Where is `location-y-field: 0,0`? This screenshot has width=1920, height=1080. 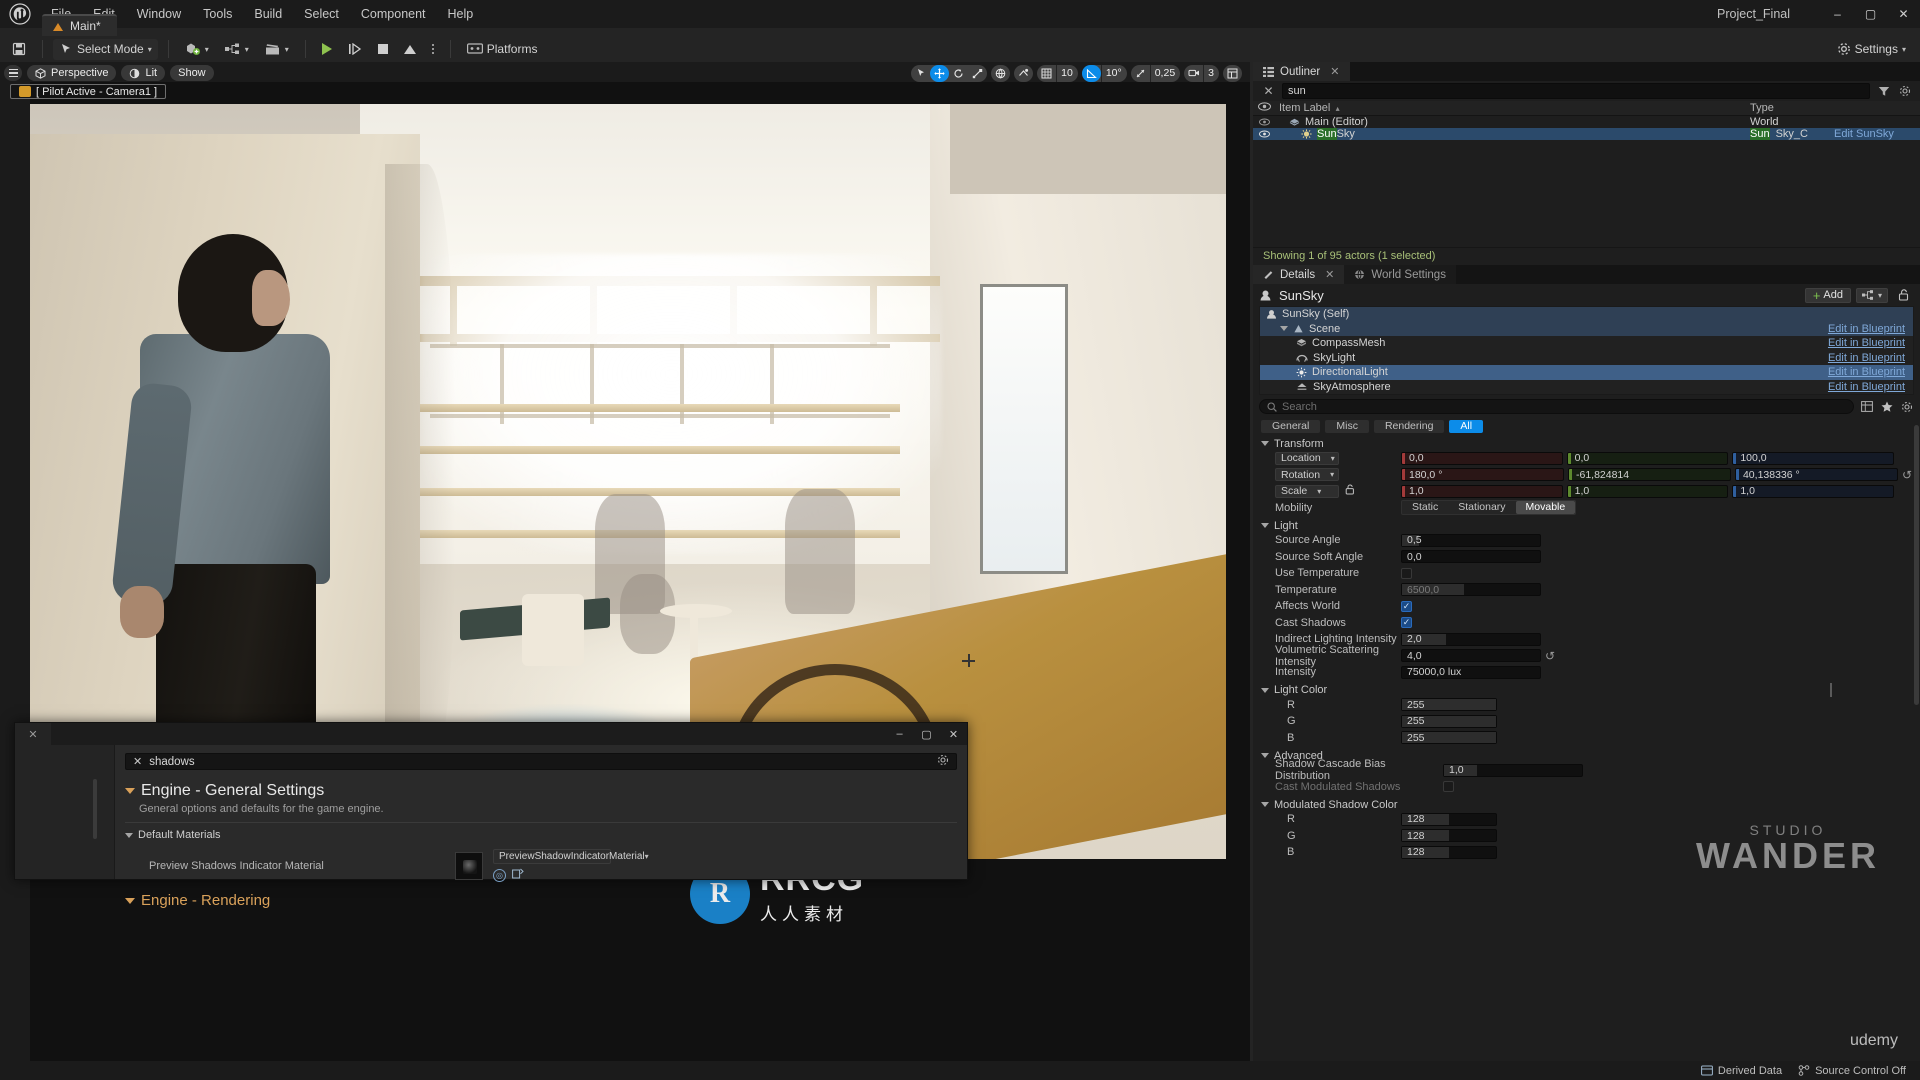 location-y-field: 0,0 is located at coordinates (1647, 458).